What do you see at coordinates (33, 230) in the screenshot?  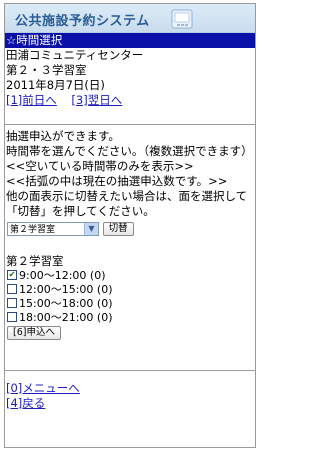 I see `room-select-value: 第２学習室` at bounding box center [33, 230].